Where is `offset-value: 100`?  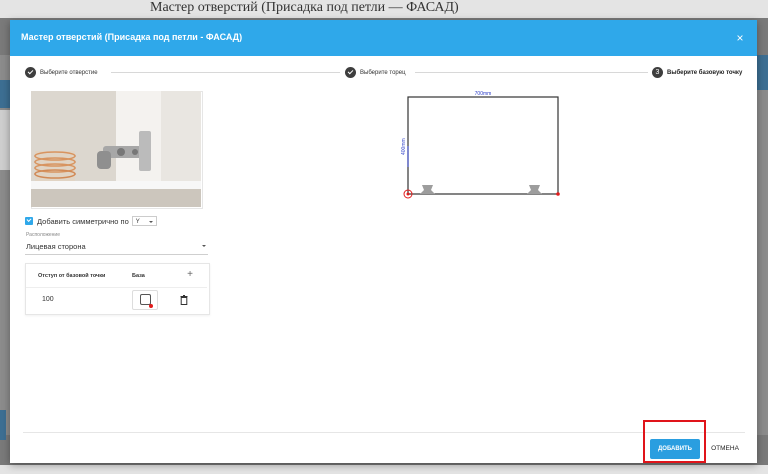 offset-value: 100 is located at coordinates (48, 299).